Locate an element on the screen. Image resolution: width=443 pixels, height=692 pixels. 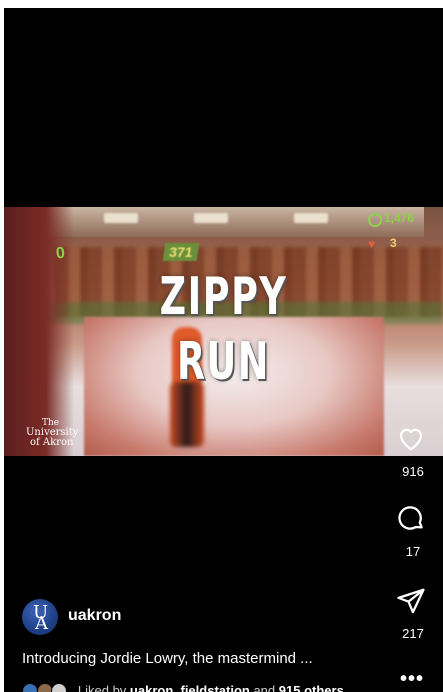
game-lives: 3 is located at coordinates (393, 243).